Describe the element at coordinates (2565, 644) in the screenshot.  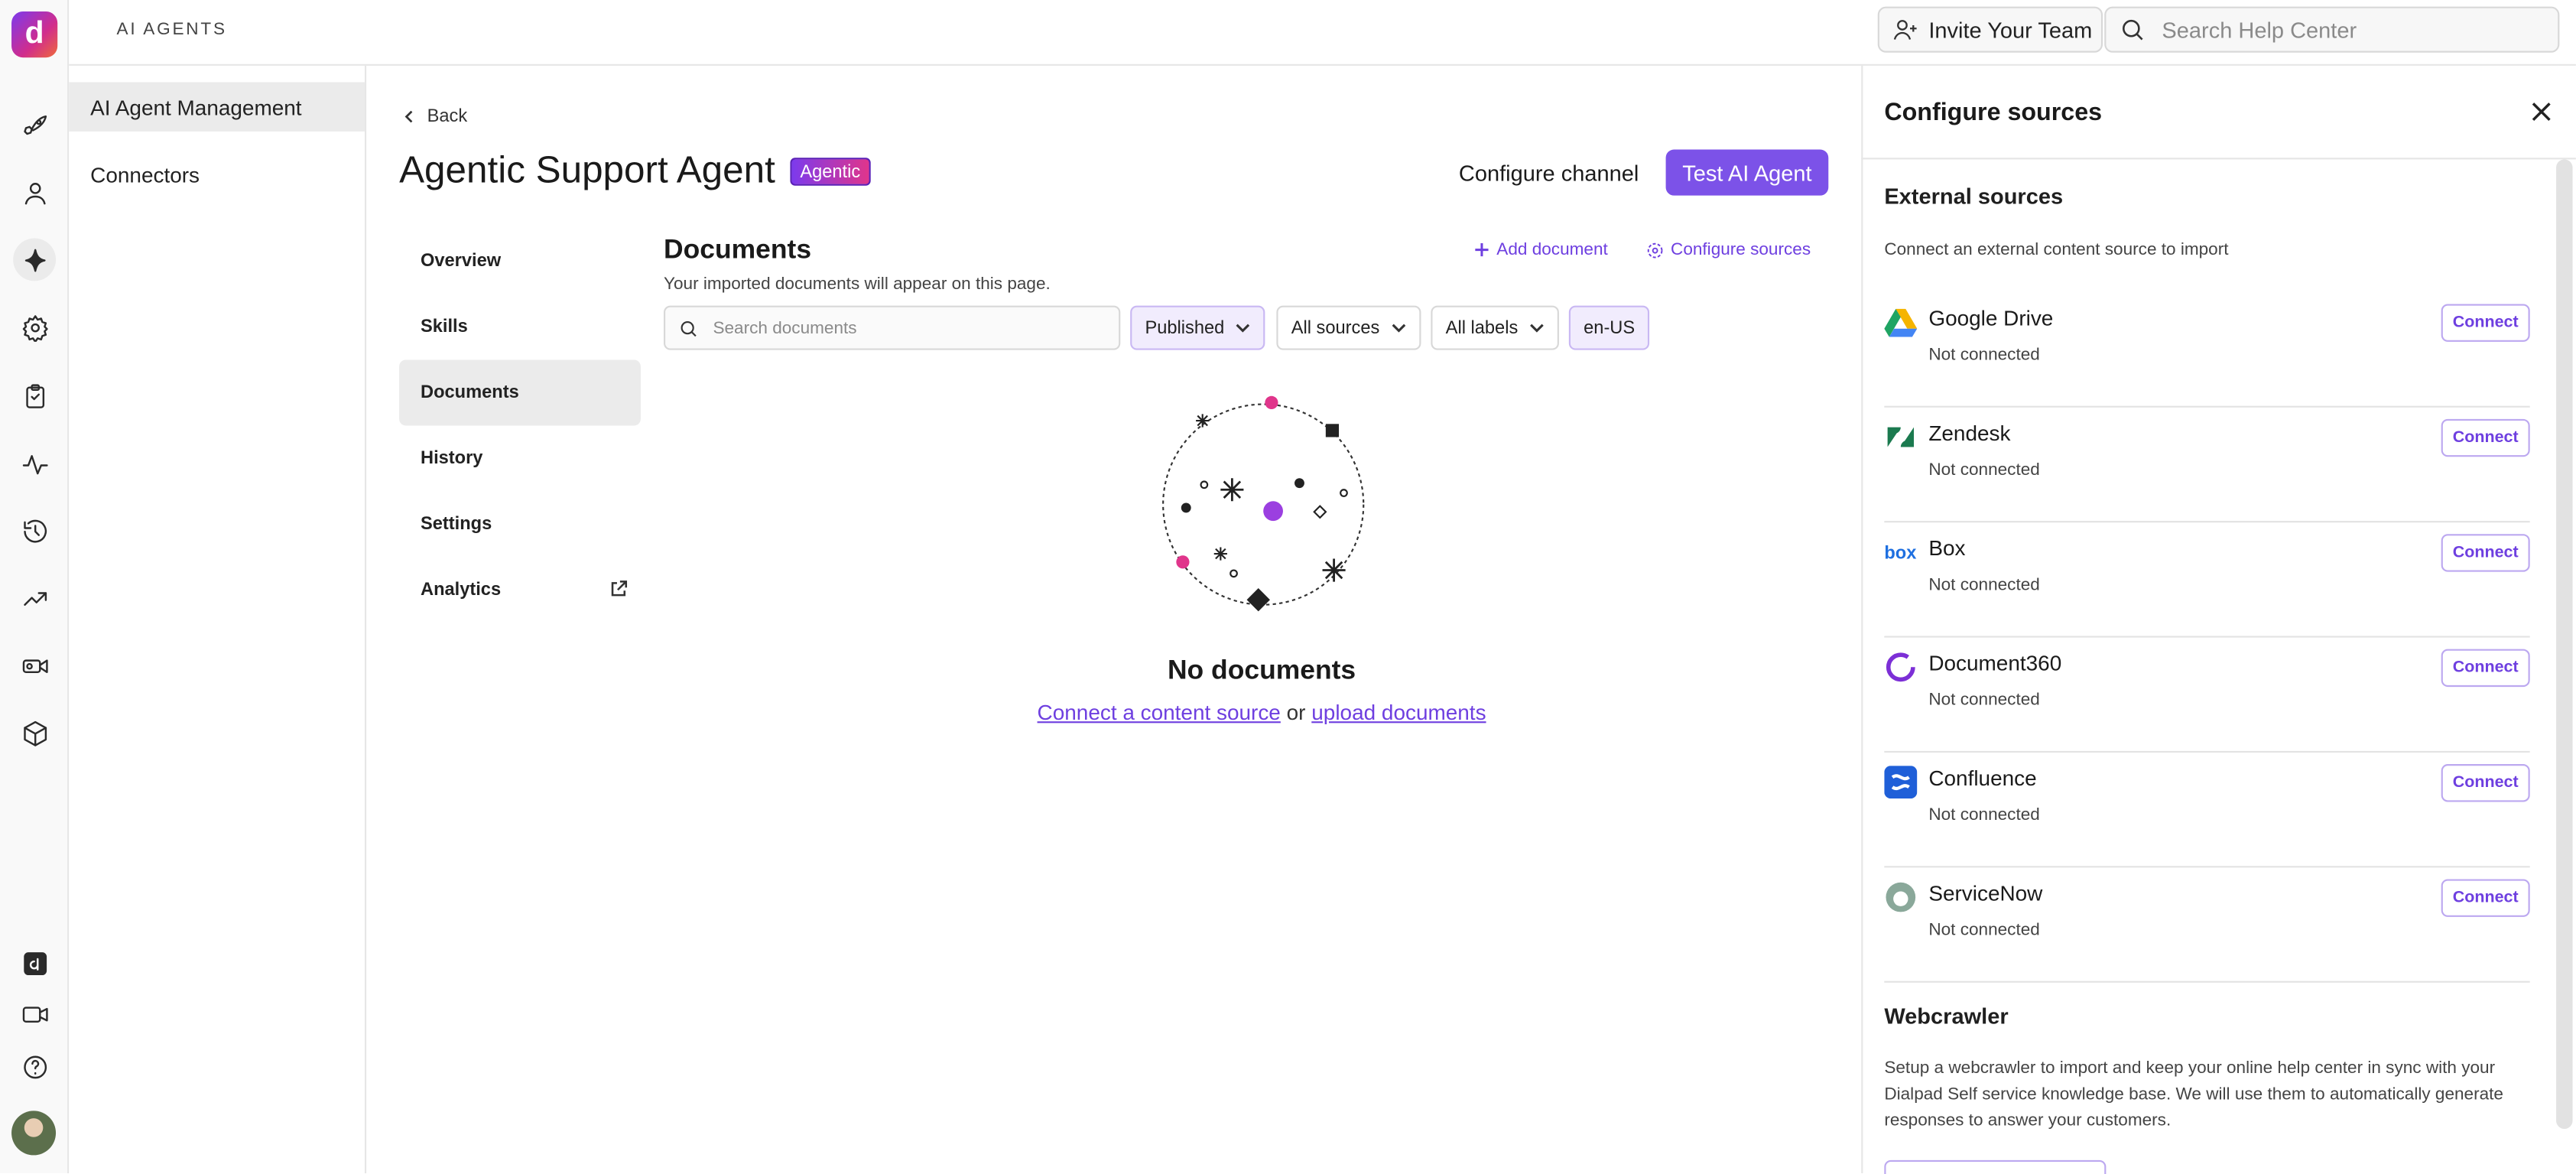
I see `panel-scrollbar` at that location.